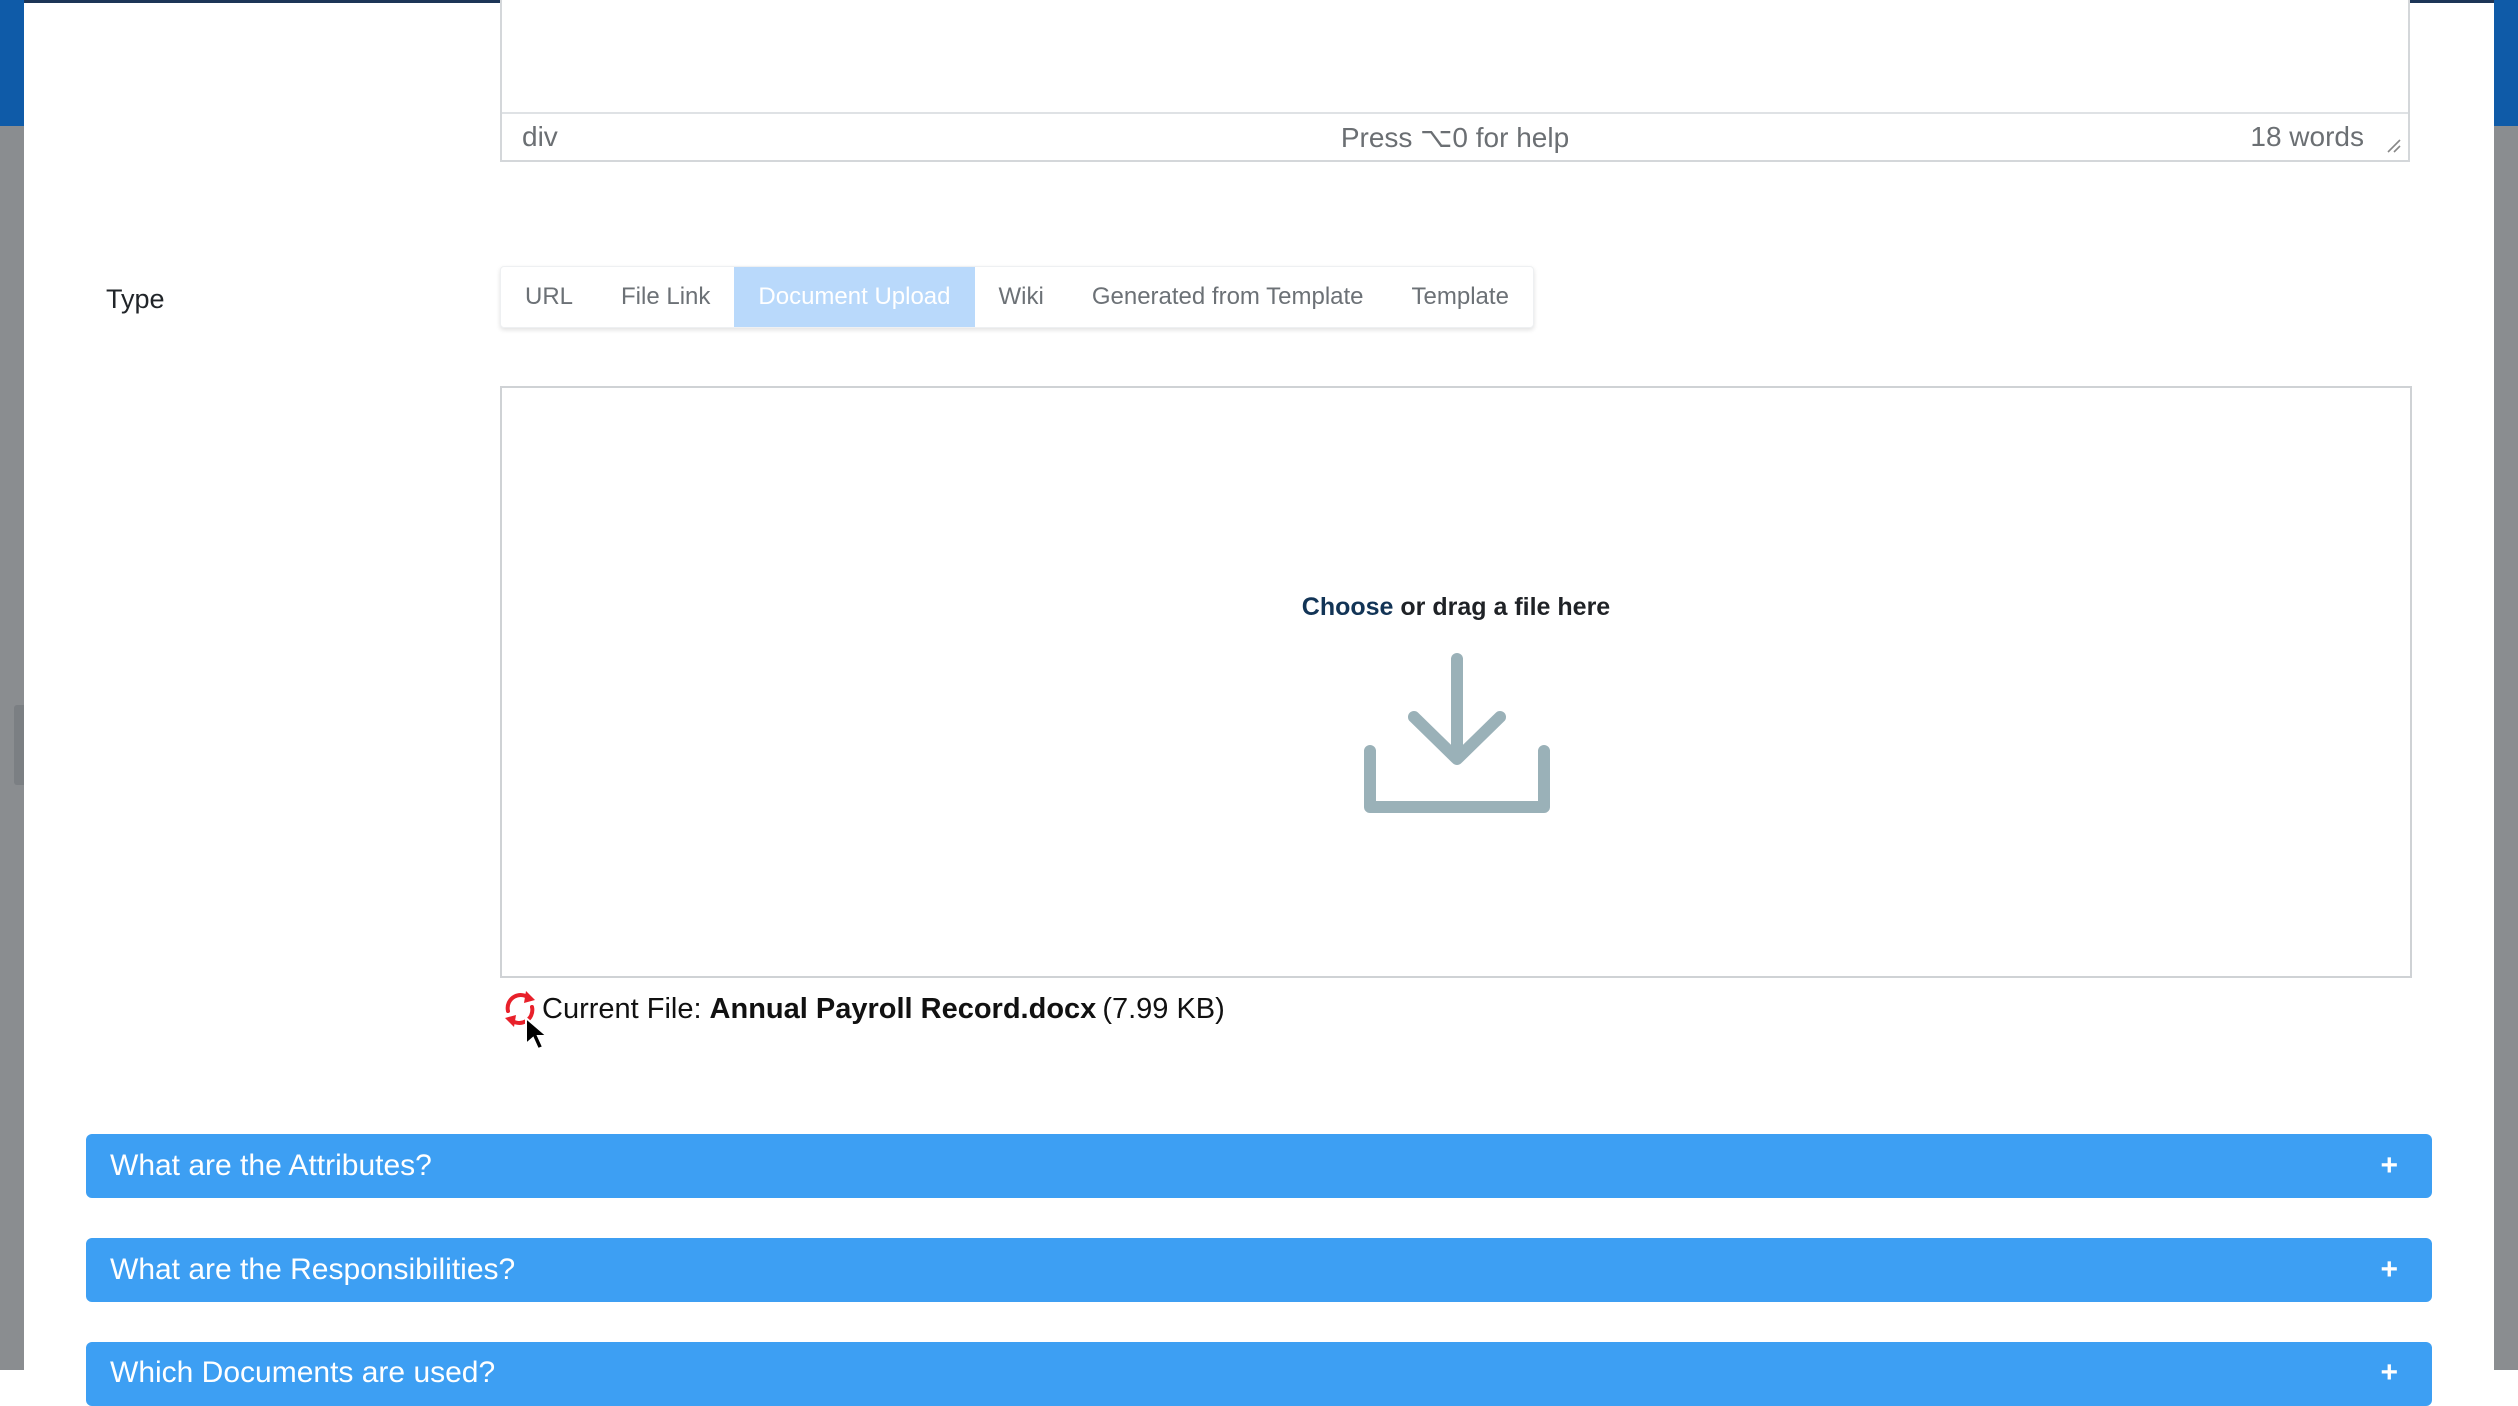 The height and width of the screenshot is (1406, 2518). What do you see at coordinates (135, 299) in the screenshot?
I see `type-label: Type` at bounding box center [135, 299].